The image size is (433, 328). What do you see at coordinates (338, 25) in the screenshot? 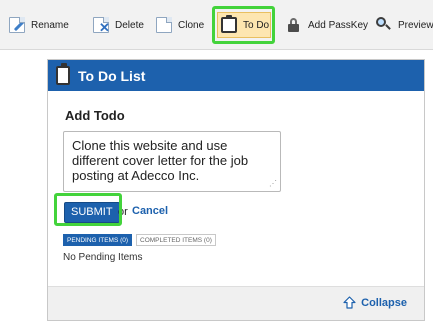
I see `add-passkey-label: Add PassKey` at bounding box center [338, 25].